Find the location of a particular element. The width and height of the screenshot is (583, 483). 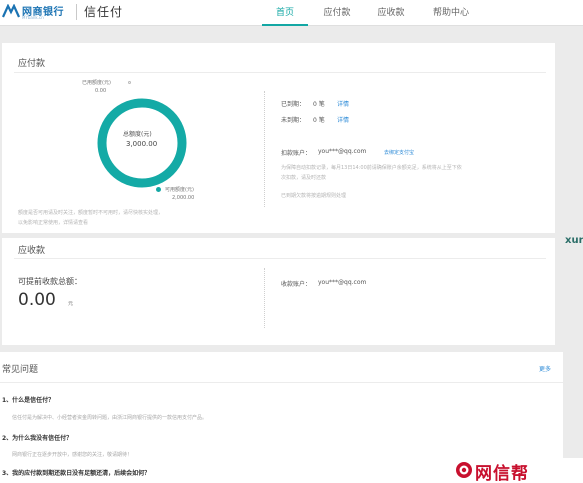

receive-account-value: you***@qq.com is located at coordinates (342, 282).